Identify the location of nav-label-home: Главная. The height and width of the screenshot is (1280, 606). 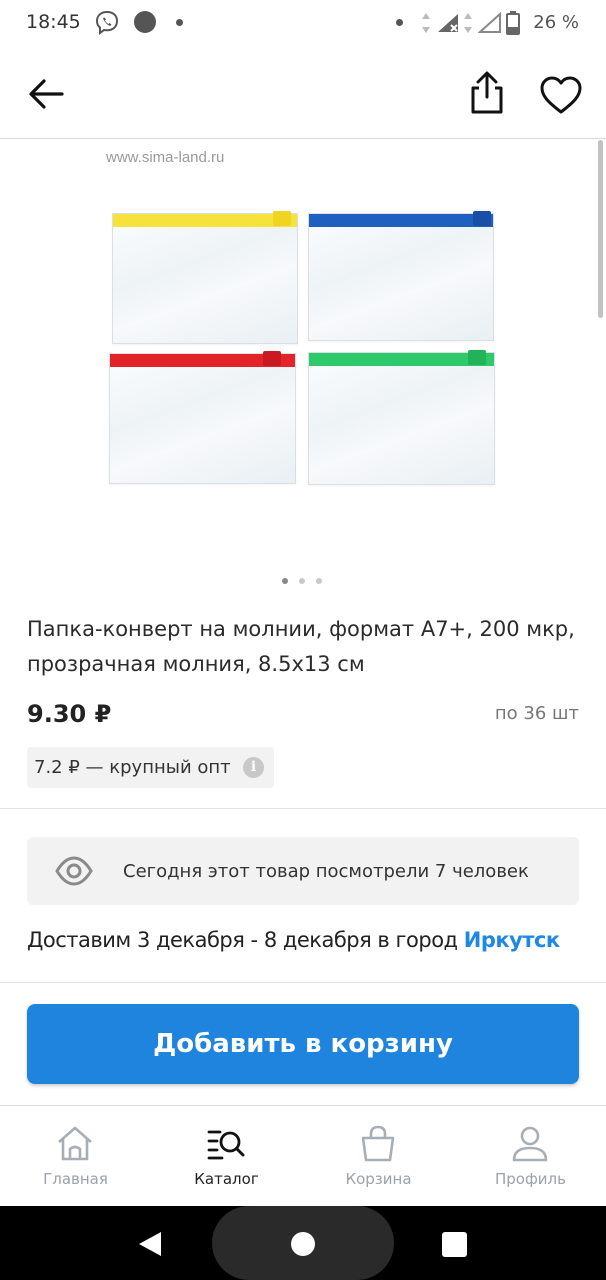
(75, 1179).